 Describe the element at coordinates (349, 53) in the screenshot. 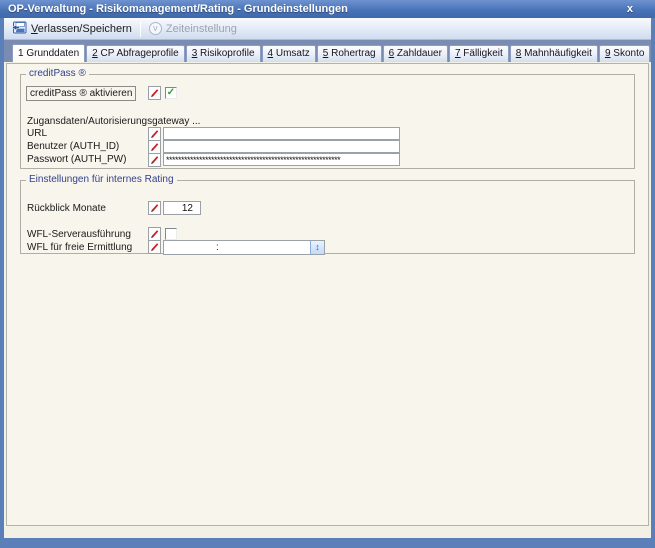

I see `tab-rohertrag: 5 Rohertrag` at that location.